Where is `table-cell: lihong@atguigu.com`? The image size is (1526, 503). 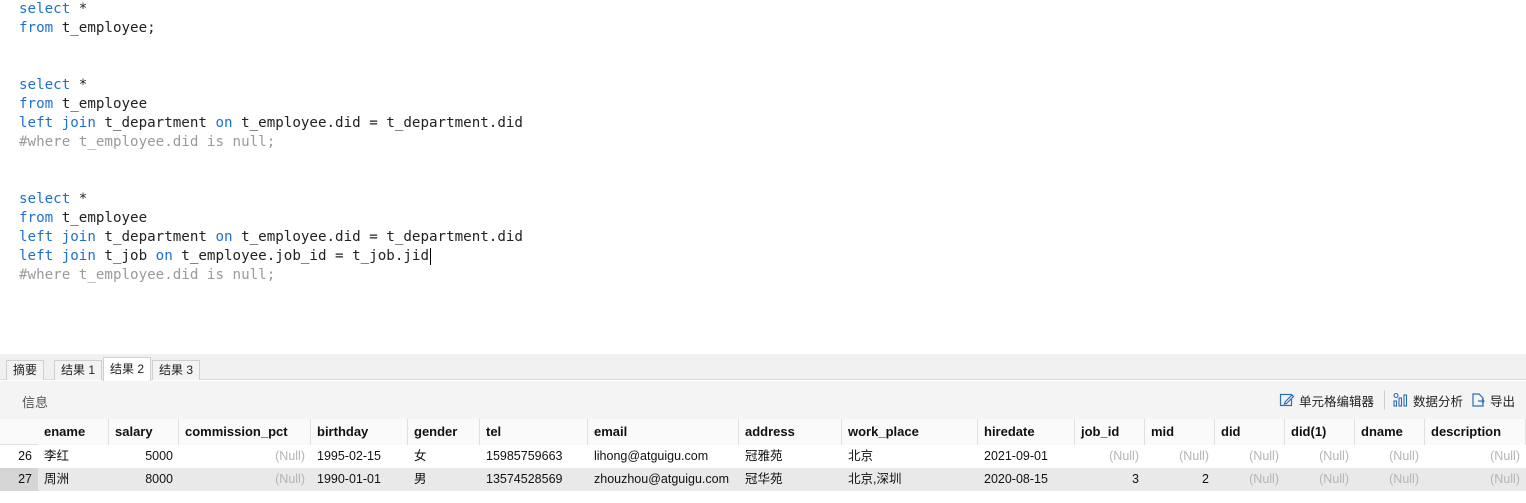 table-cell: lihong@atguigu.com is located at coordinates (663, 456).